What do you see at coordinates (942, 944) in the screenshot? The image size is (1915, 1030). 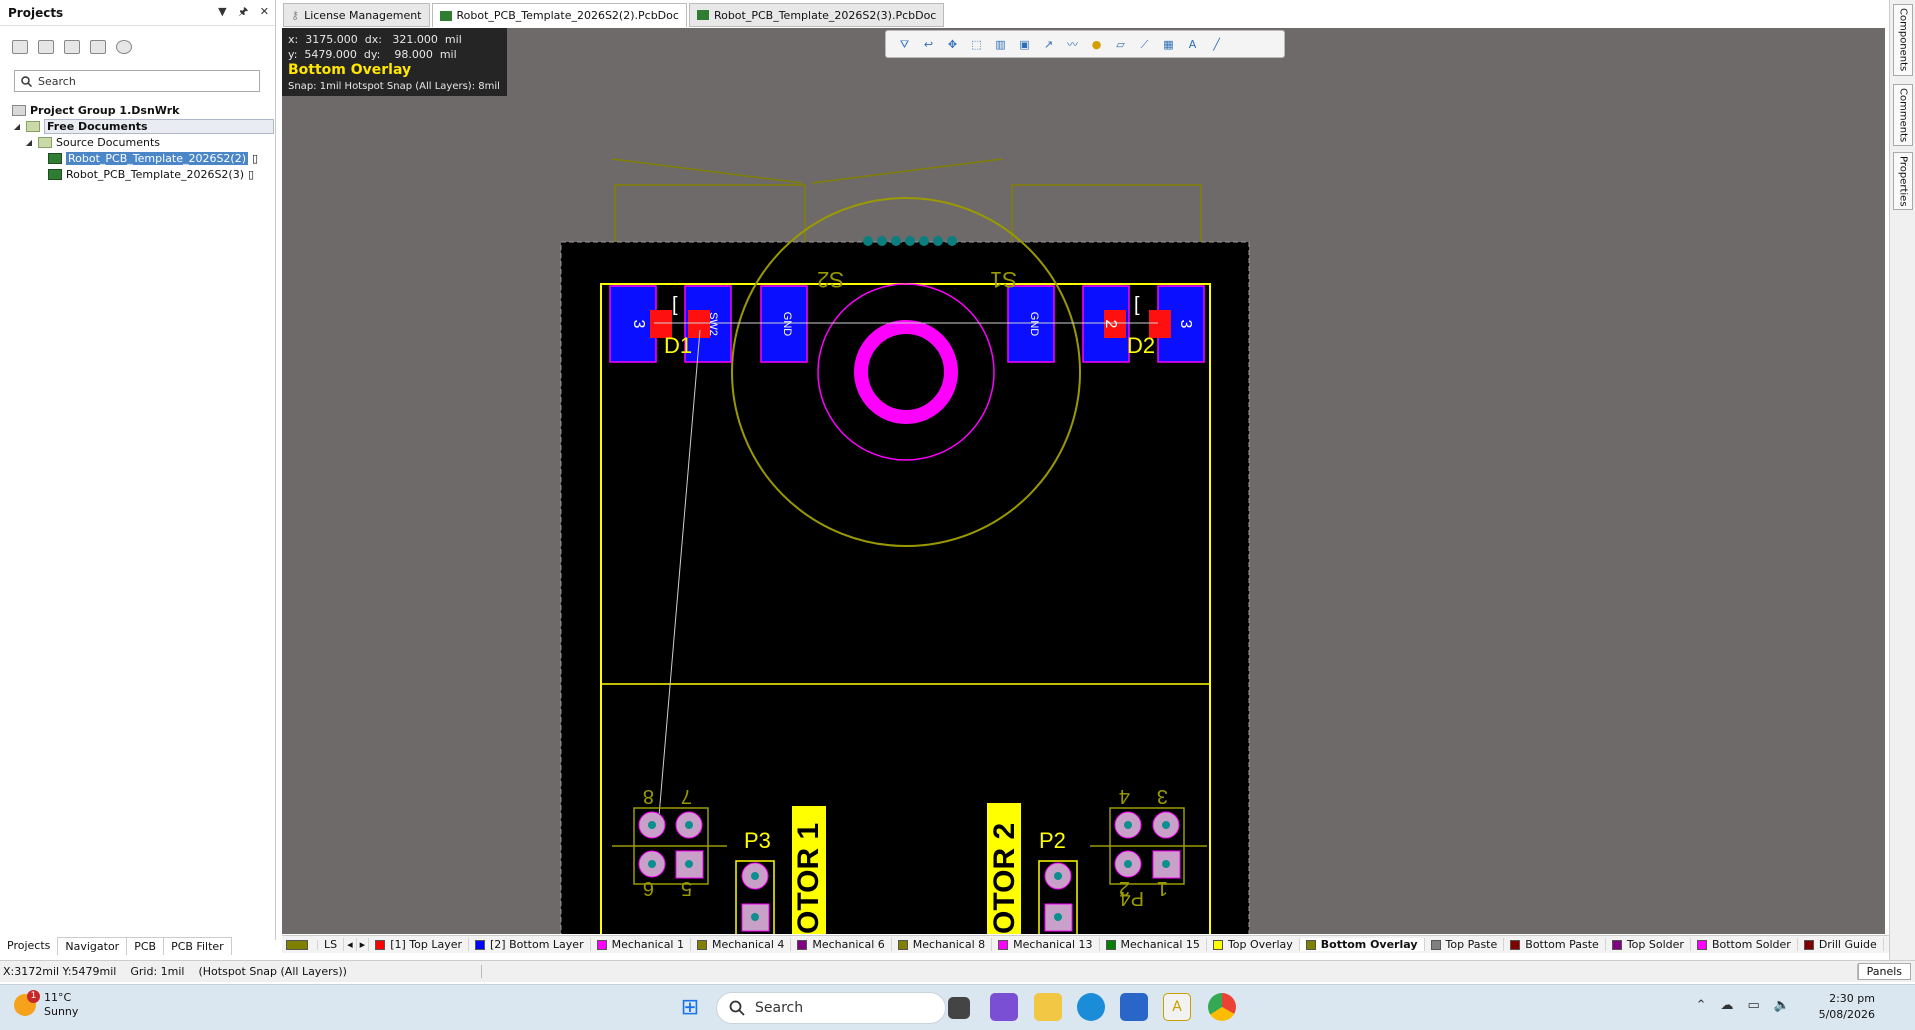 I see `layer-tab: Mechanical 8` at bounding box center [942, 944].